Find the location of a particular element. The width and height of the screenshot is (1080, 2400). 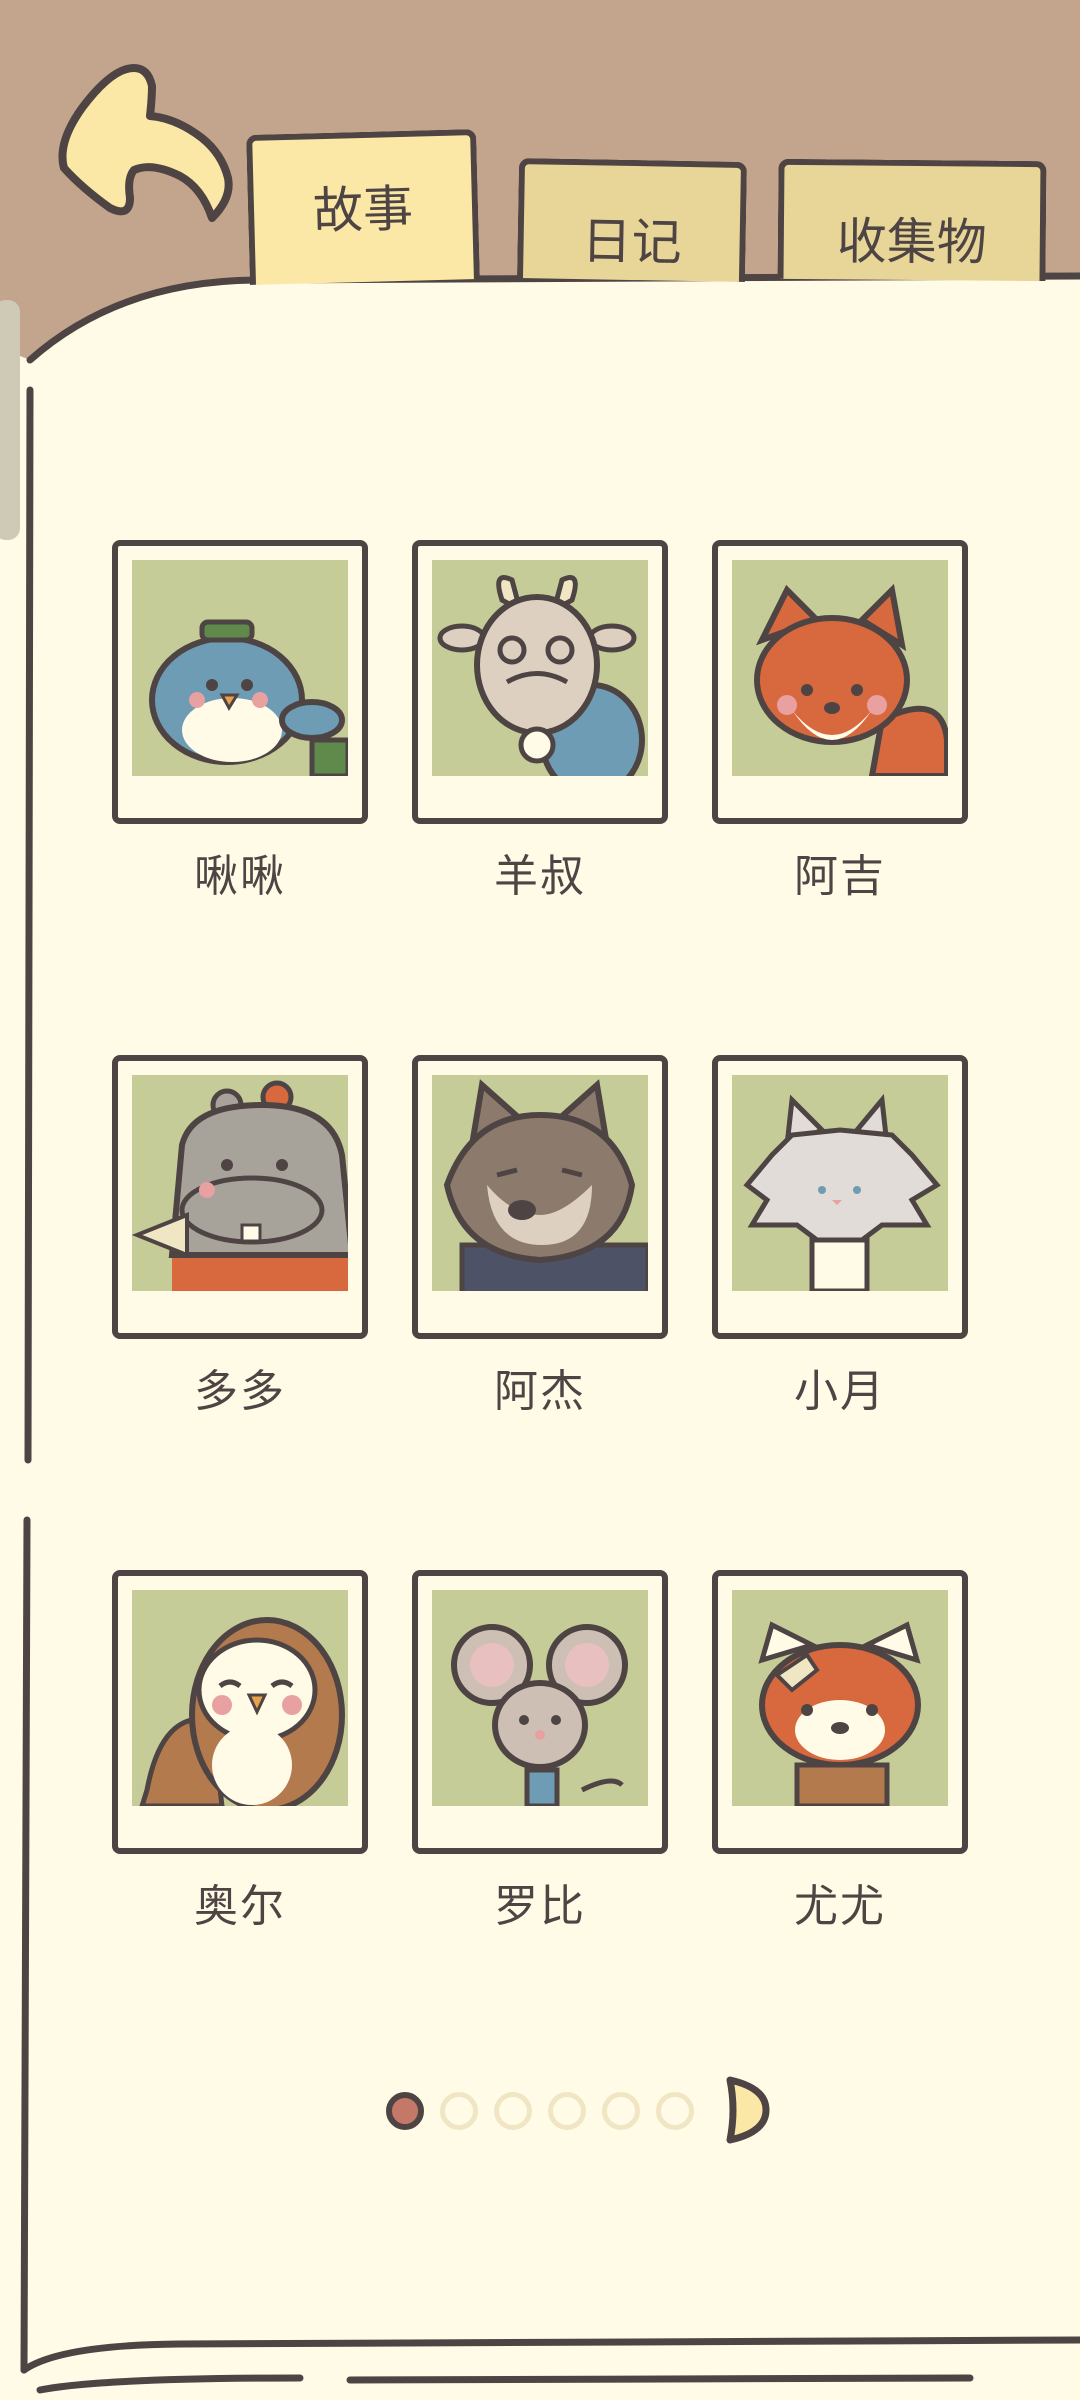

character-card-duoduo: 多多 is located at coordinates (240, 1264).